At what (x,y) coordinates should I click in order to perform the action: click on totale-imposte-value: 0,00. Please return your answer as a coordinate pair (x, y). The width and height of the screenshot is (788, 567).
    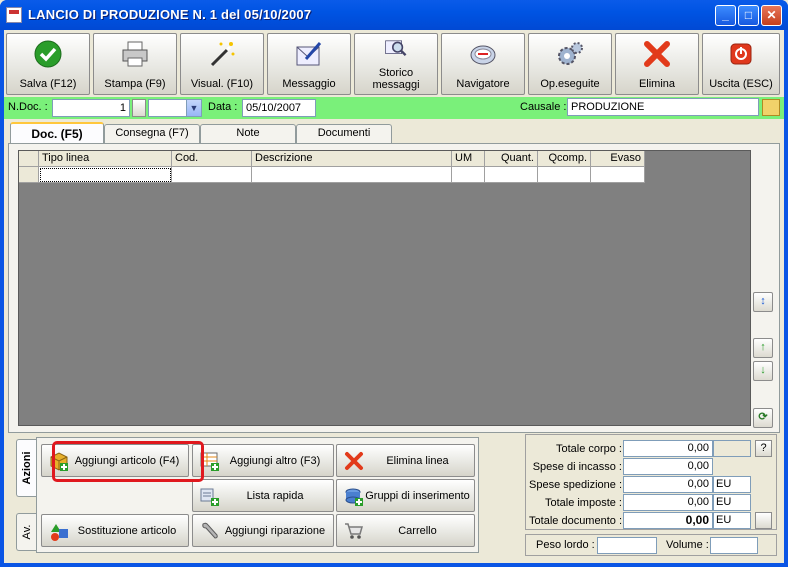
    Looking at the image, I should click on (668, 502).